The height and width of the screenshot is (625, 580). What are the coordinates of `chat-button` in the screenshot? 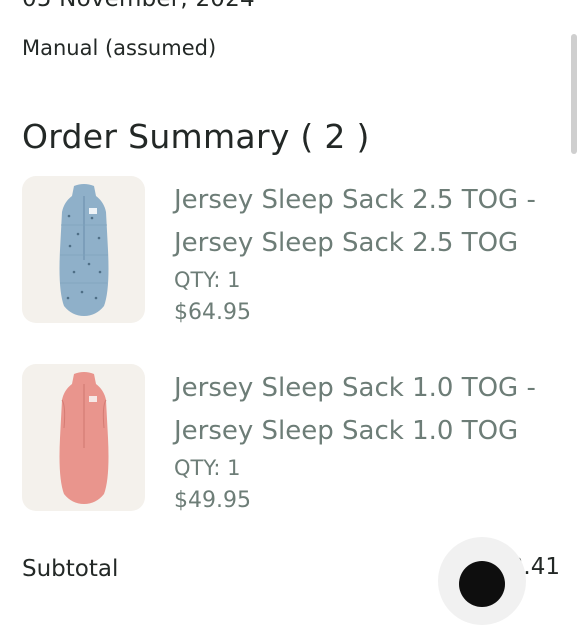 It's located at (482, 581).